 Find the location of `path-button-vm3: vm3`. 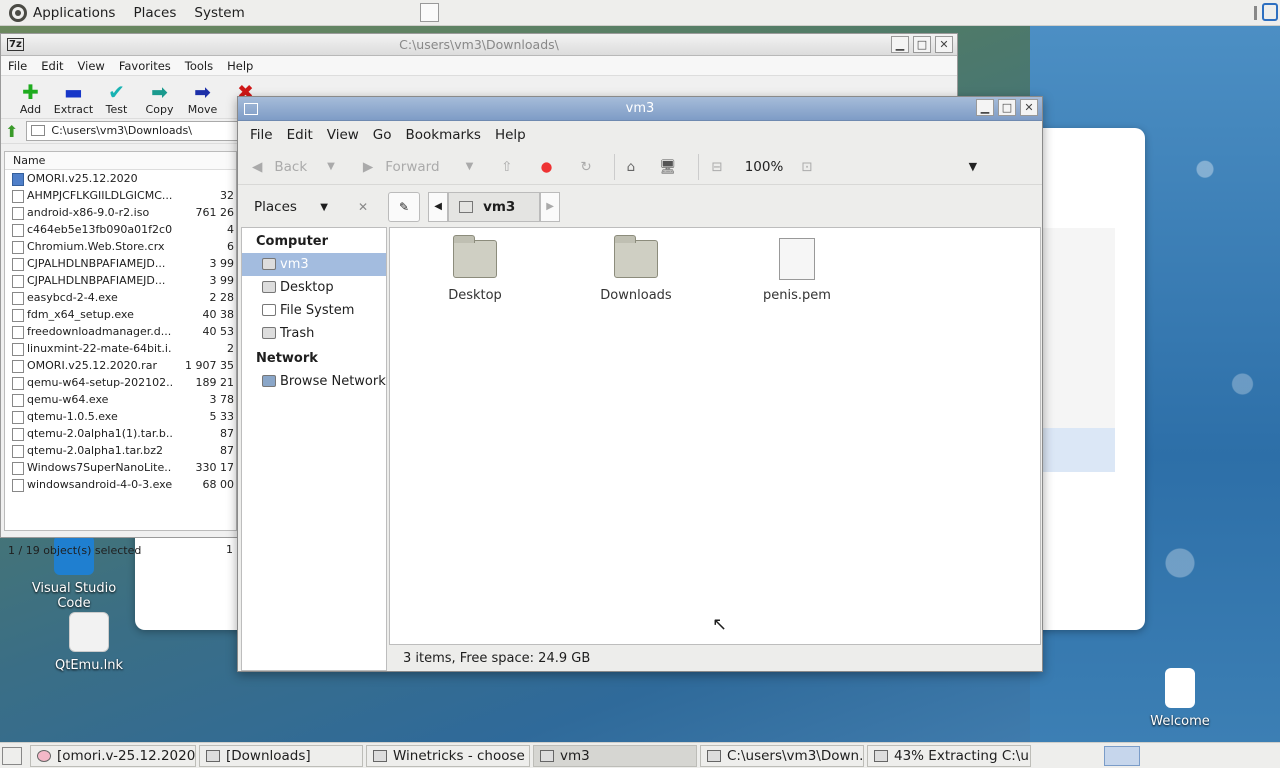

path-button-vm3: vm3 is located at coordinates (494, 207).